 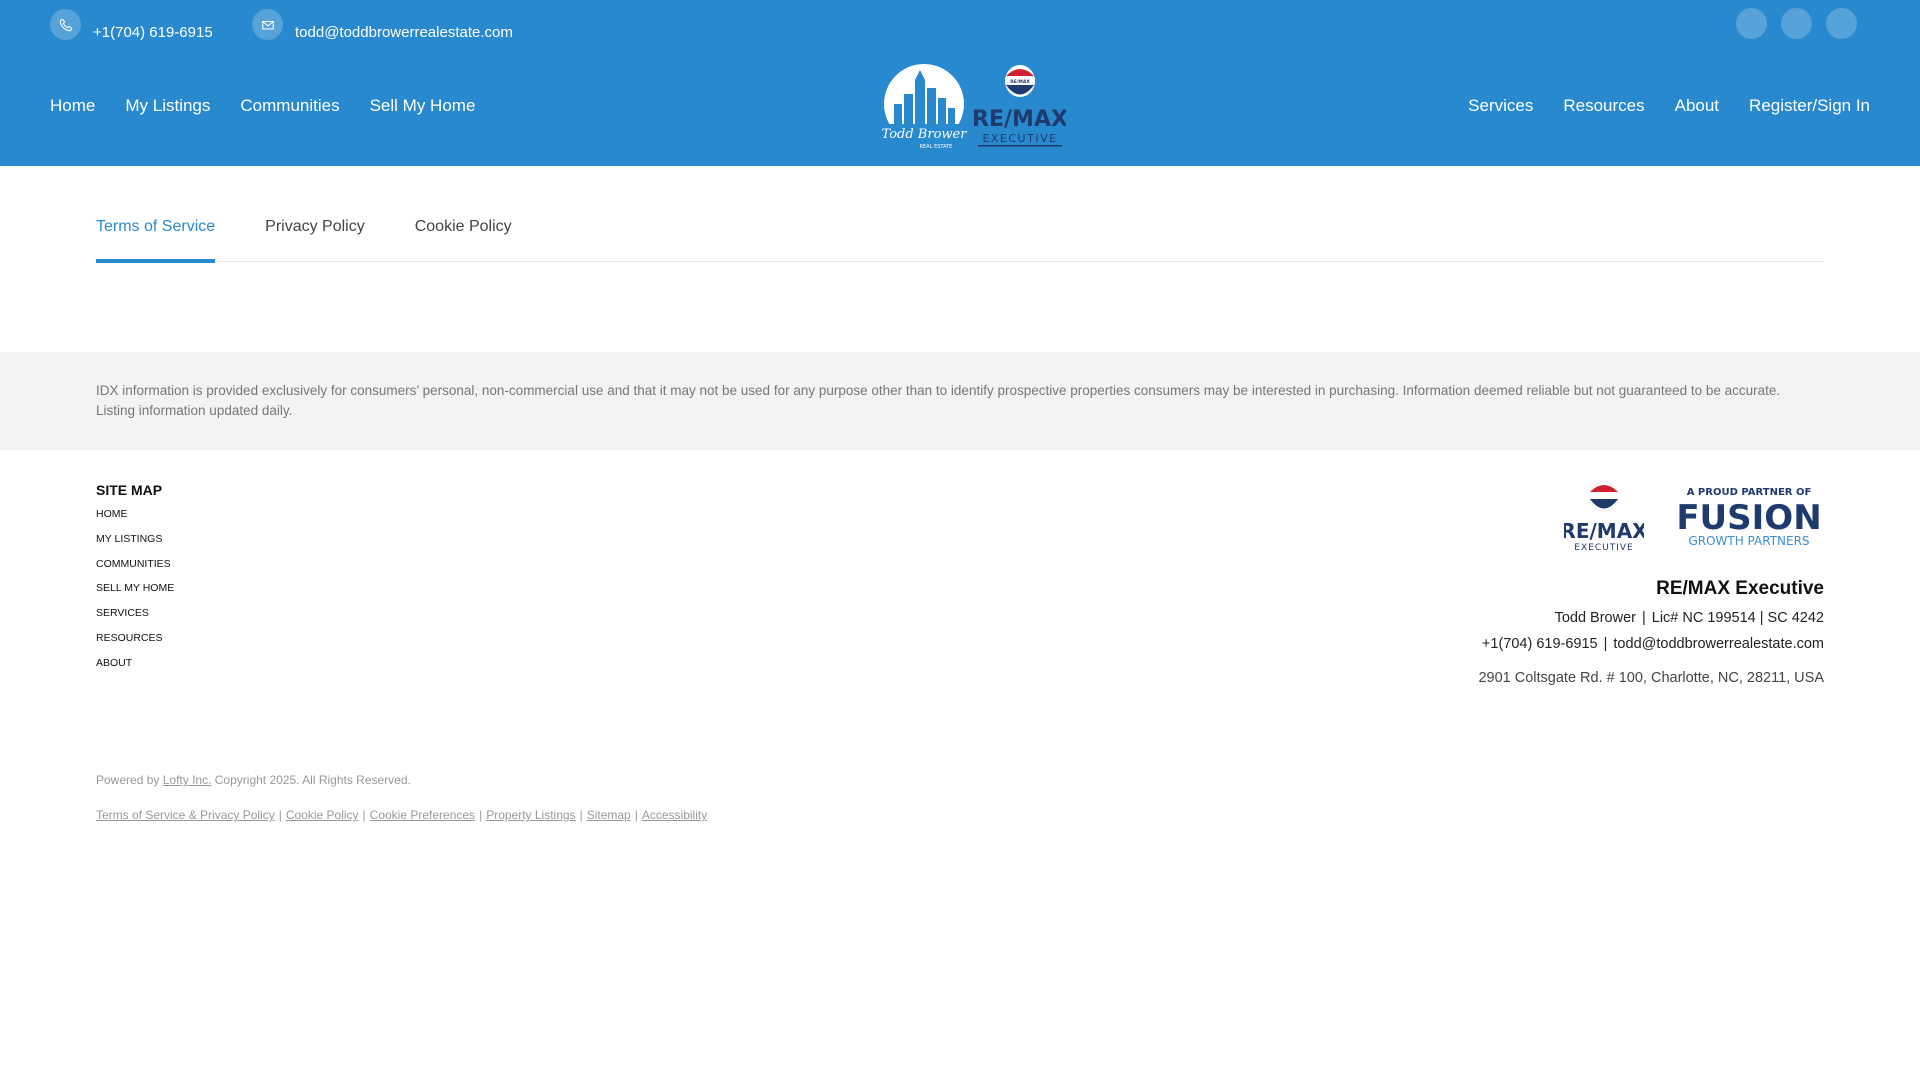 I want to click on email-address: todd@toddbrowerrealestate.com, so click(x=404, y=32).